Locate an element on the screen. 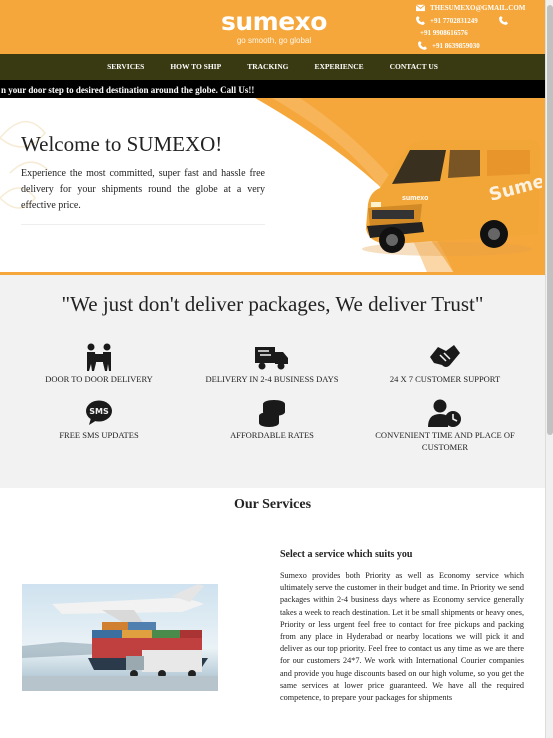  nav-tracking: TRACKING is located at coordinates (267, 67).